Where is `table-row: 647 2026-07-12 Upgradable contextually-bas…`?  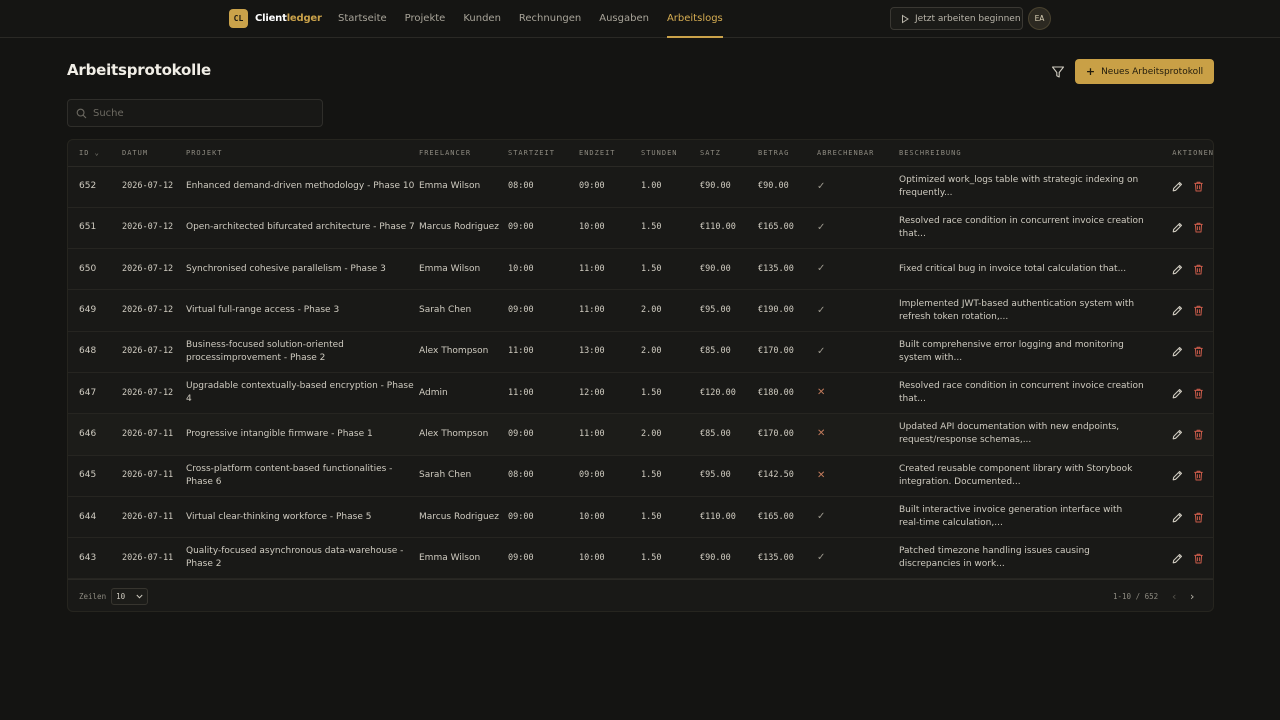 table-row: 647 2026-07-12 Upgradable contextually-bas… is located at coordinates (640, 393).